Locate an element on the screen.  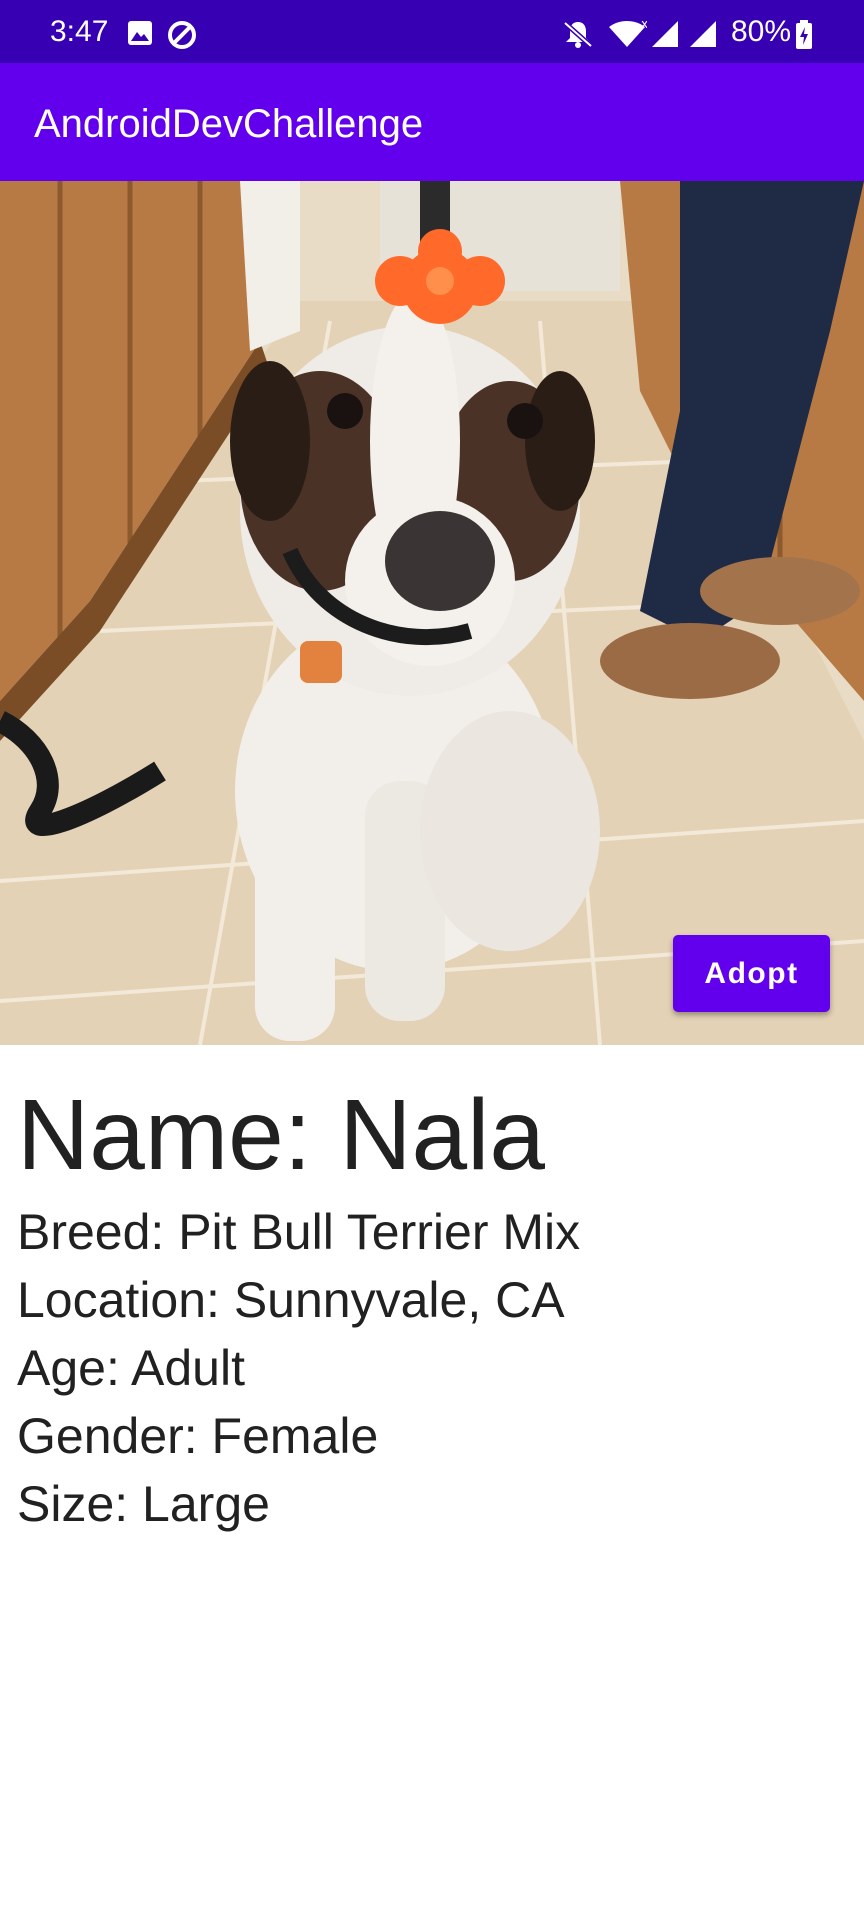
battery-percent: 80% is located at coordinates (761, 31).